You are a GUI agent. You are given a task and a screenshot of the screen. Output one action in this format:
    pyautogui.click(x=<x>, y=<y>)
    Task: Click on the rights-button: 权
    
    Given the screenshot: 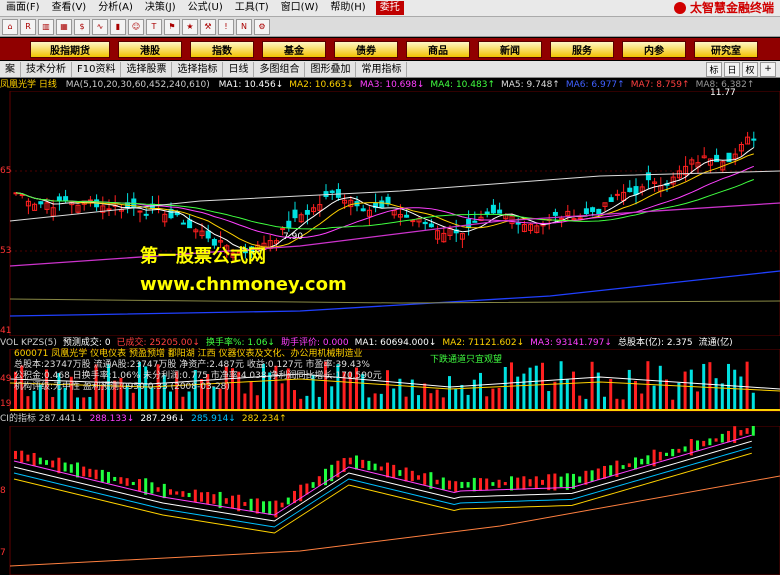 What is the action you would take?
    pyautogui.click(x=750, y=69)
    